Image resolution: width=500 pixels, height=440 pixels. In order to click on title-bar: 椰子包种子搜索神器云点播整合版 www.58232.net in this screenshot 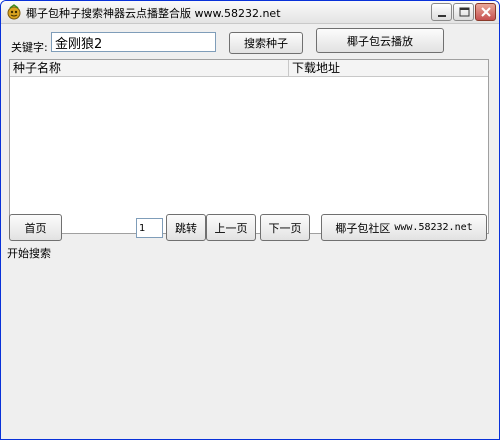, I will do `click(250, 12)`.